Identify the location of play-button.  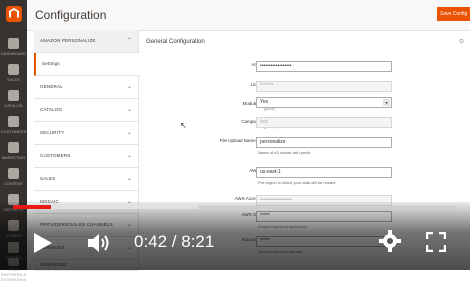
(43, 245).